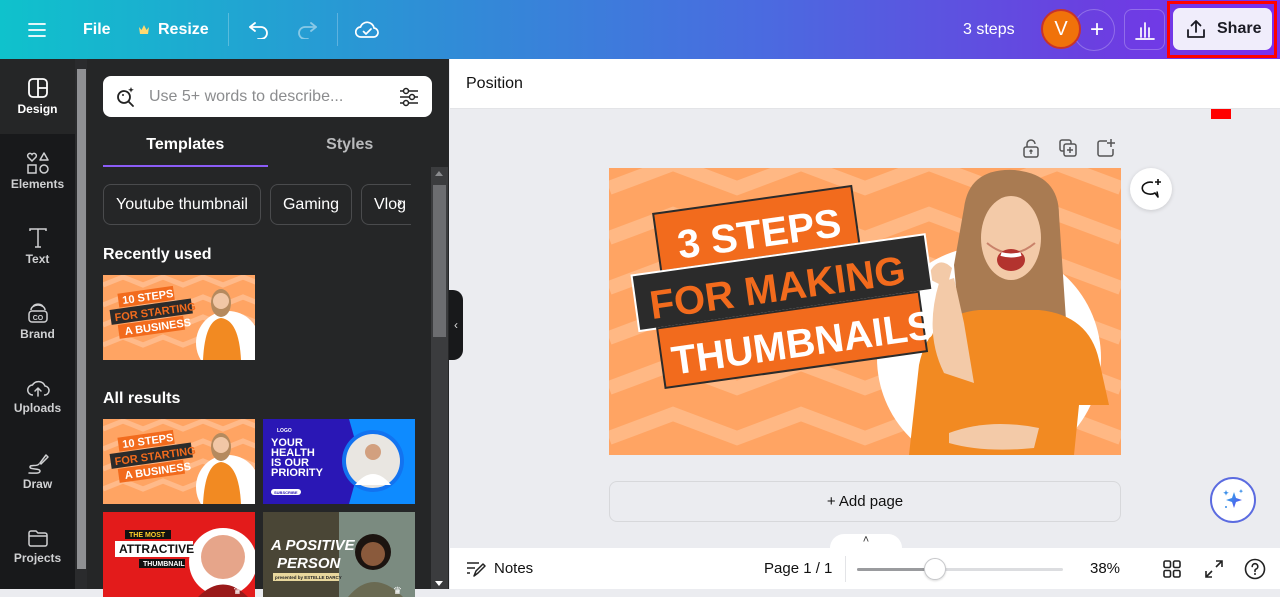 The width and height of the screenshot is (1280, 597). Describe the element at coordinates (185, 148) in the screenshot. I see `tab-templates: Templates` at that location.